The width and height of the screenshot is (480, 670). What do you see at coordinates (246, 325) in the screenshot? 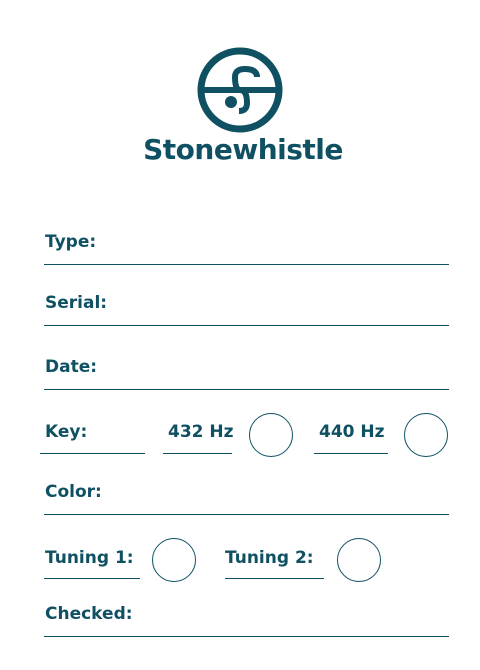
I see `serial-field` at bounding box center [246, 325].